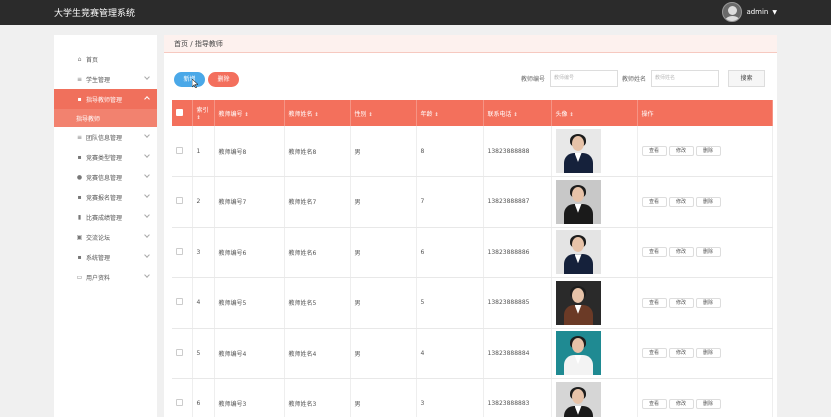 Image resolution: width=831 pixels, height=417 pixels. Describe the element at coordinates (685, 78) in the screenshot. I see `search-name-input: 教师姓名` at that location.